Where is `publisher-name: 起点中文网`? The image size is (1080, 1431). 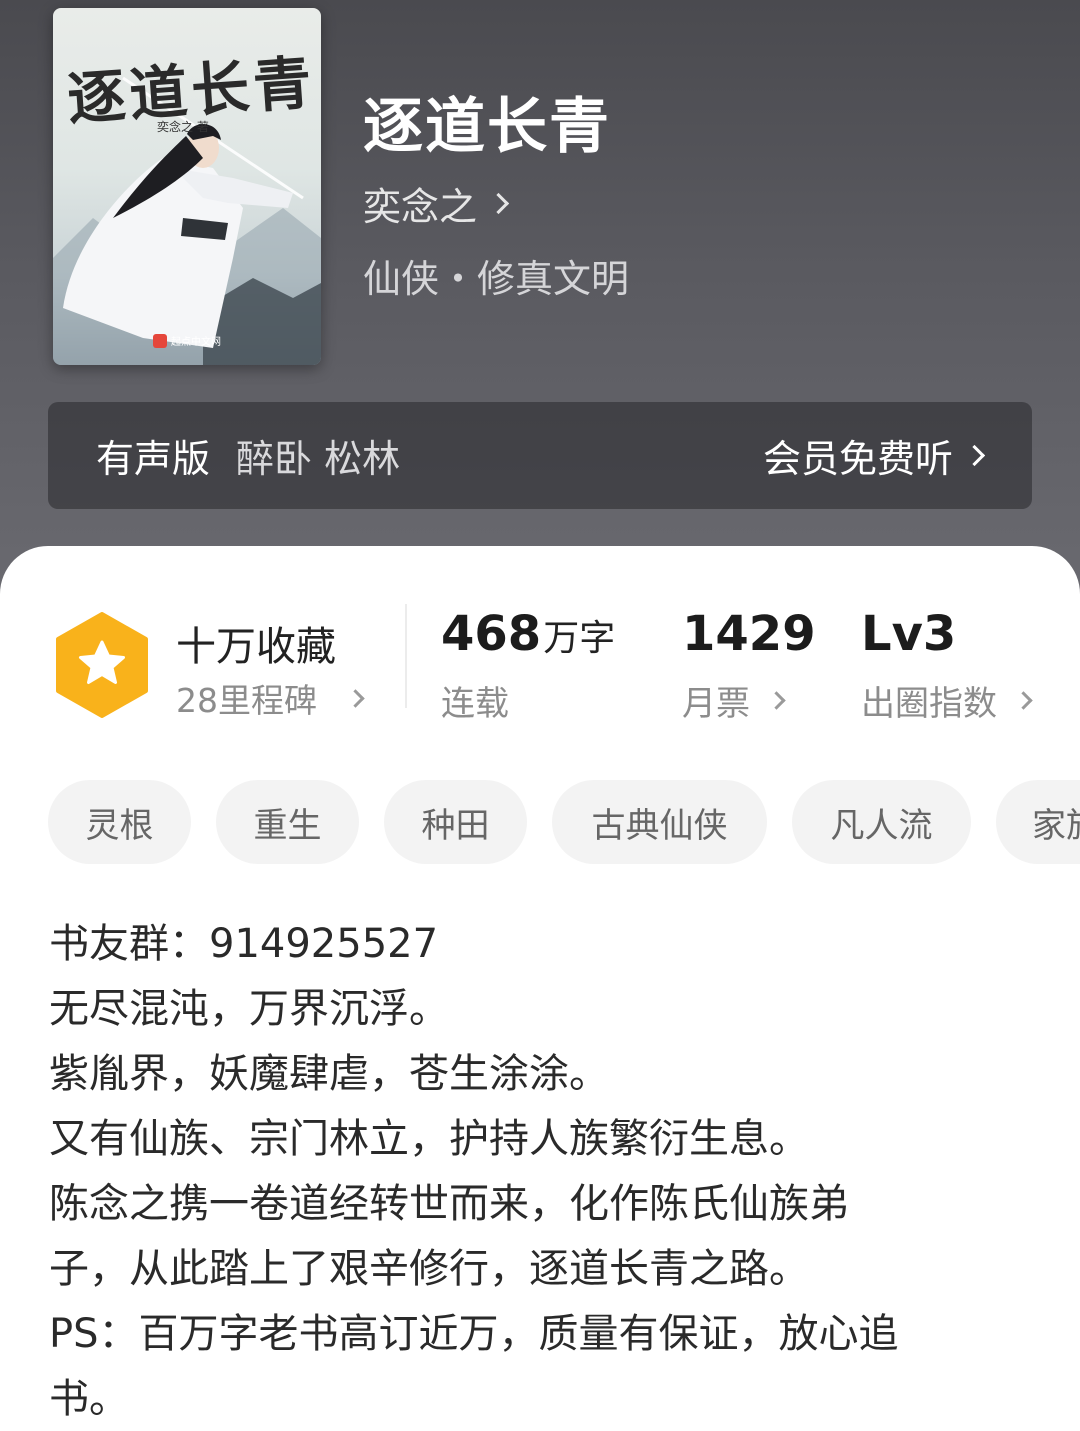 publisher-name: 起点中文网 is located at coordinates (196, 342).